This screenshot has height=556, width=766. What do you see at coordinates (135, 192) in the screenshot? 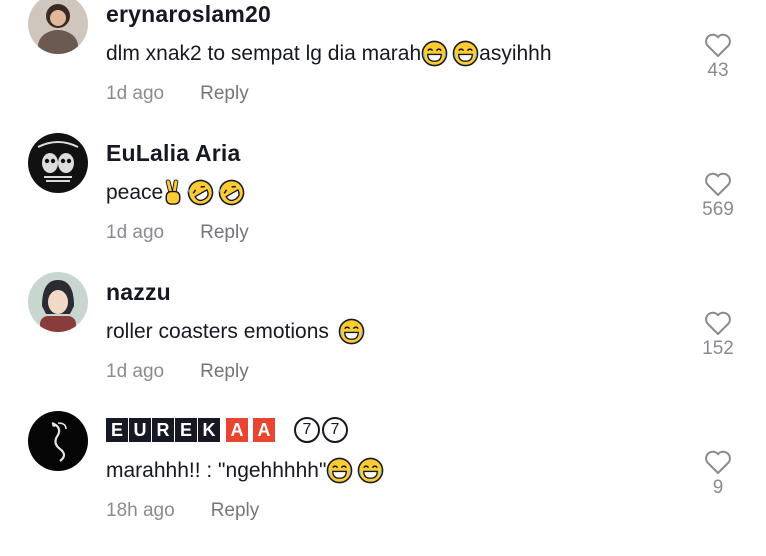
I see `comment-text-content: peace` at bounding box center [135, 192].